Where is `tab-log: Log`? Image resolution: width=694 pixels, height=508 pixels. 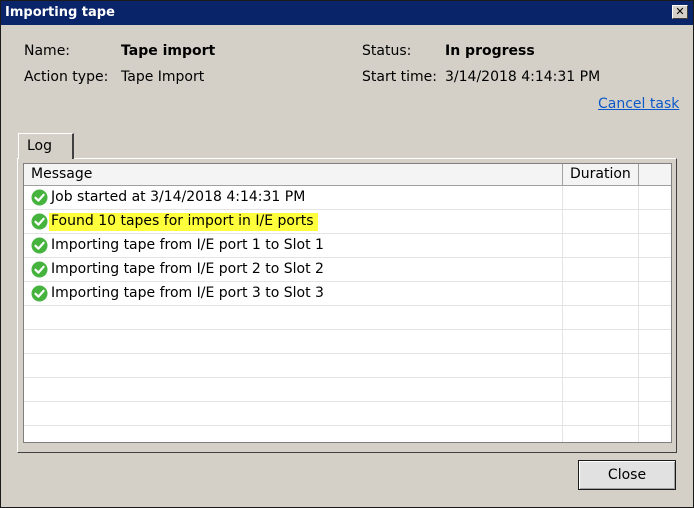
tab-log: Log is located at coordinates (46, 146).